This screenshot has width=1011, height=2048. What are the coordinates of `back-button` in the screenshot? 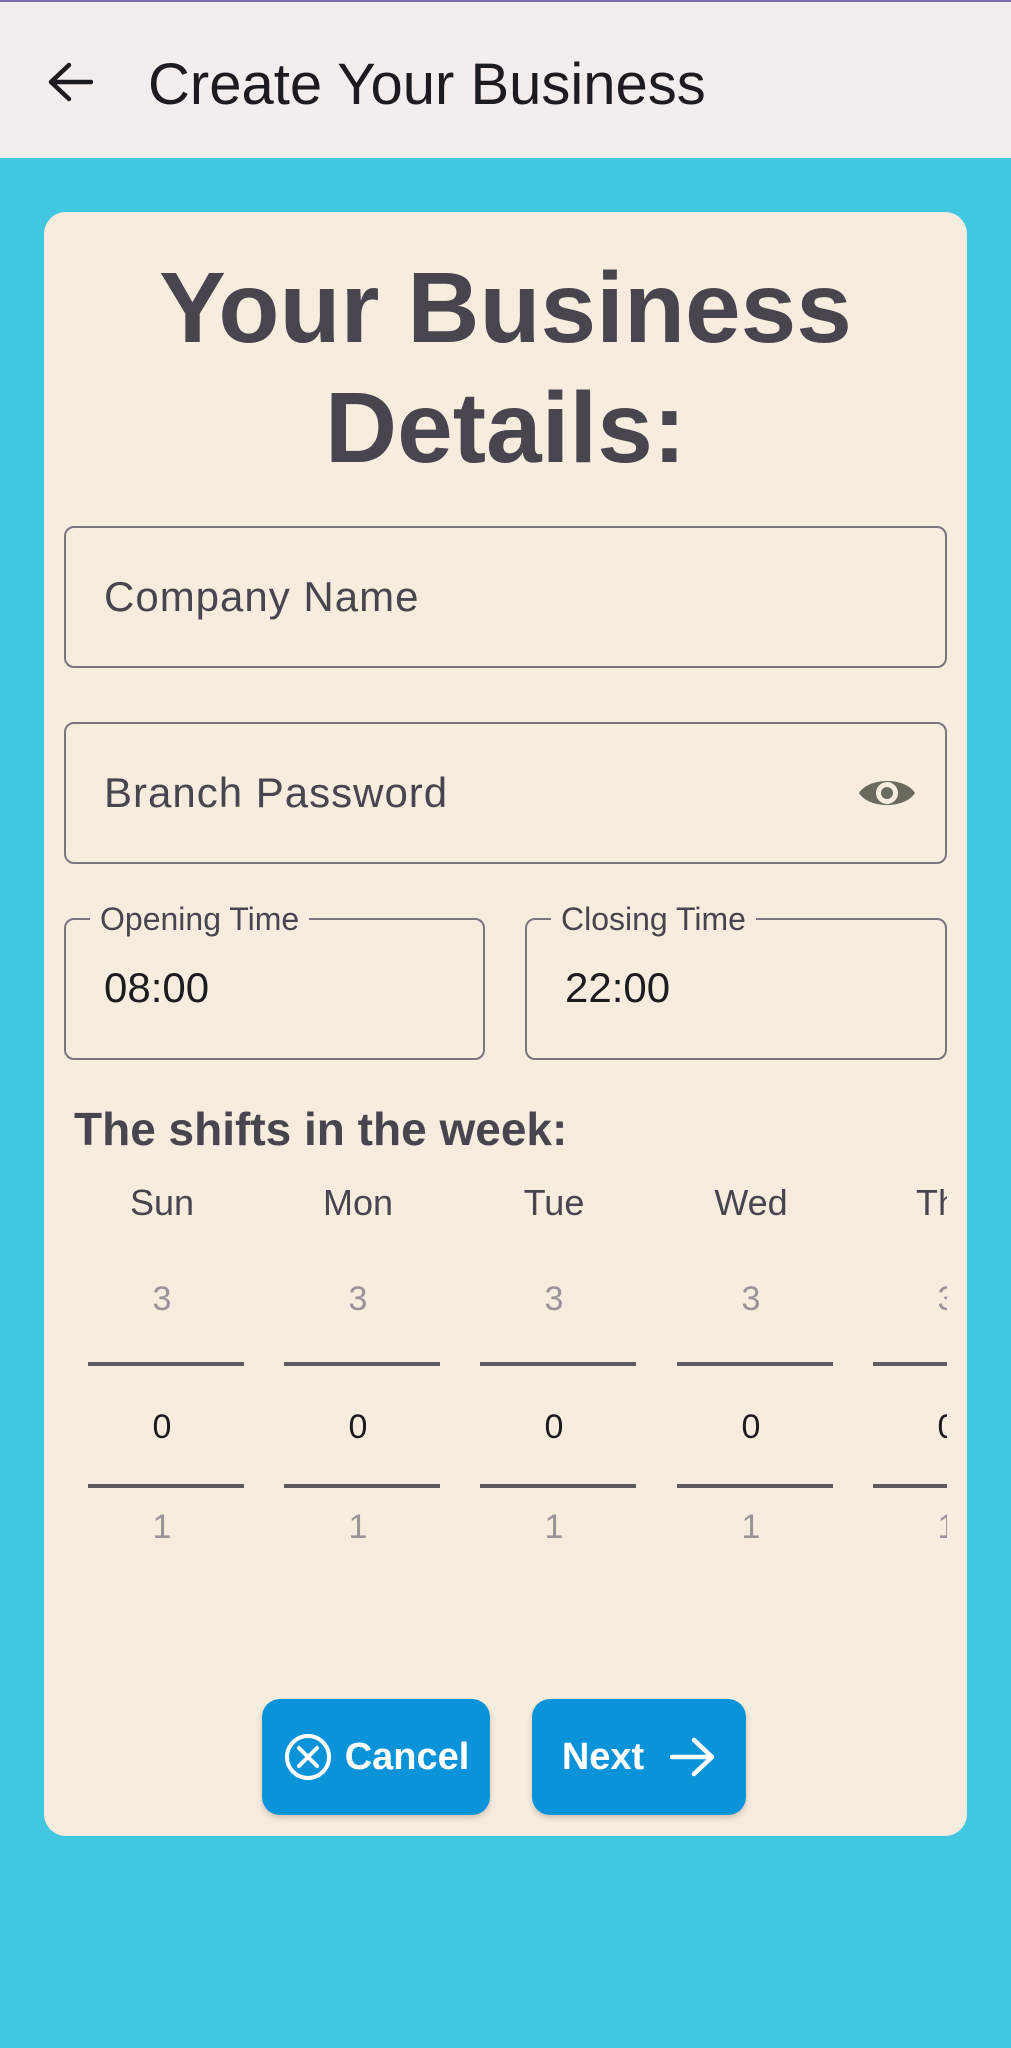 It's located at (70, 82).